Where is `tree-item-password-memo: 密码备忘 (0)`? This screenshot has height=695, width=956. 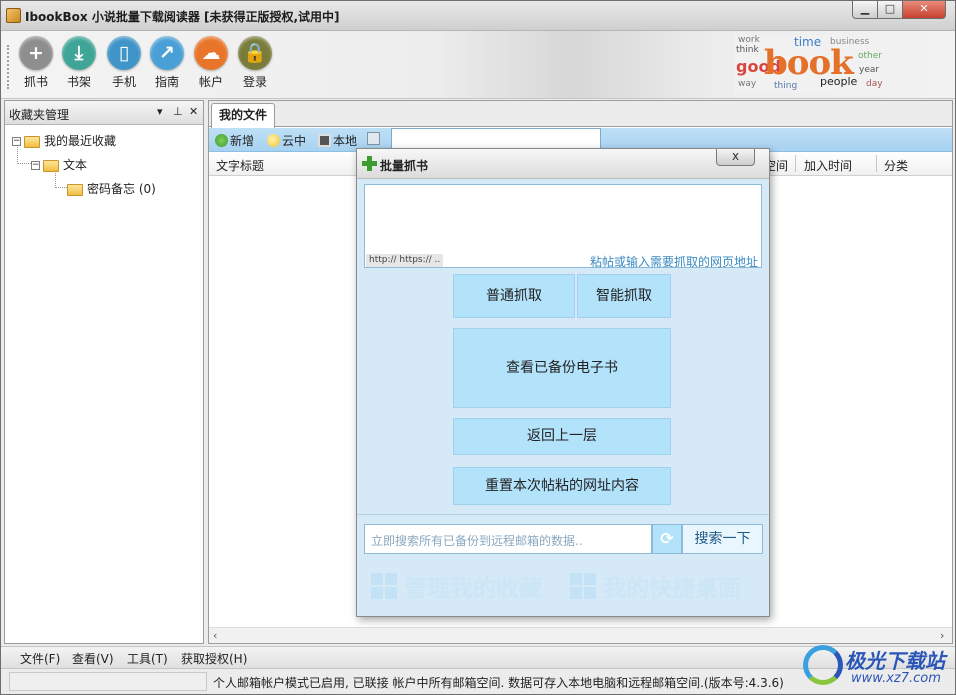
tree-item-password-memo: 密码备忘 (0) is located at coordinates (111, 188).